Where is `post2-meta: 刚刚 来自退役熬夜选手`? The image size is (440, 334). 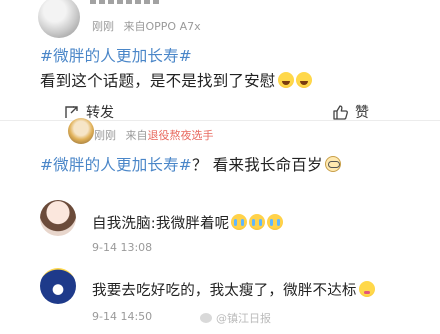
post2-meta: 刚刚 来自退役熬夜选手 is located at coordinates (154, 135).